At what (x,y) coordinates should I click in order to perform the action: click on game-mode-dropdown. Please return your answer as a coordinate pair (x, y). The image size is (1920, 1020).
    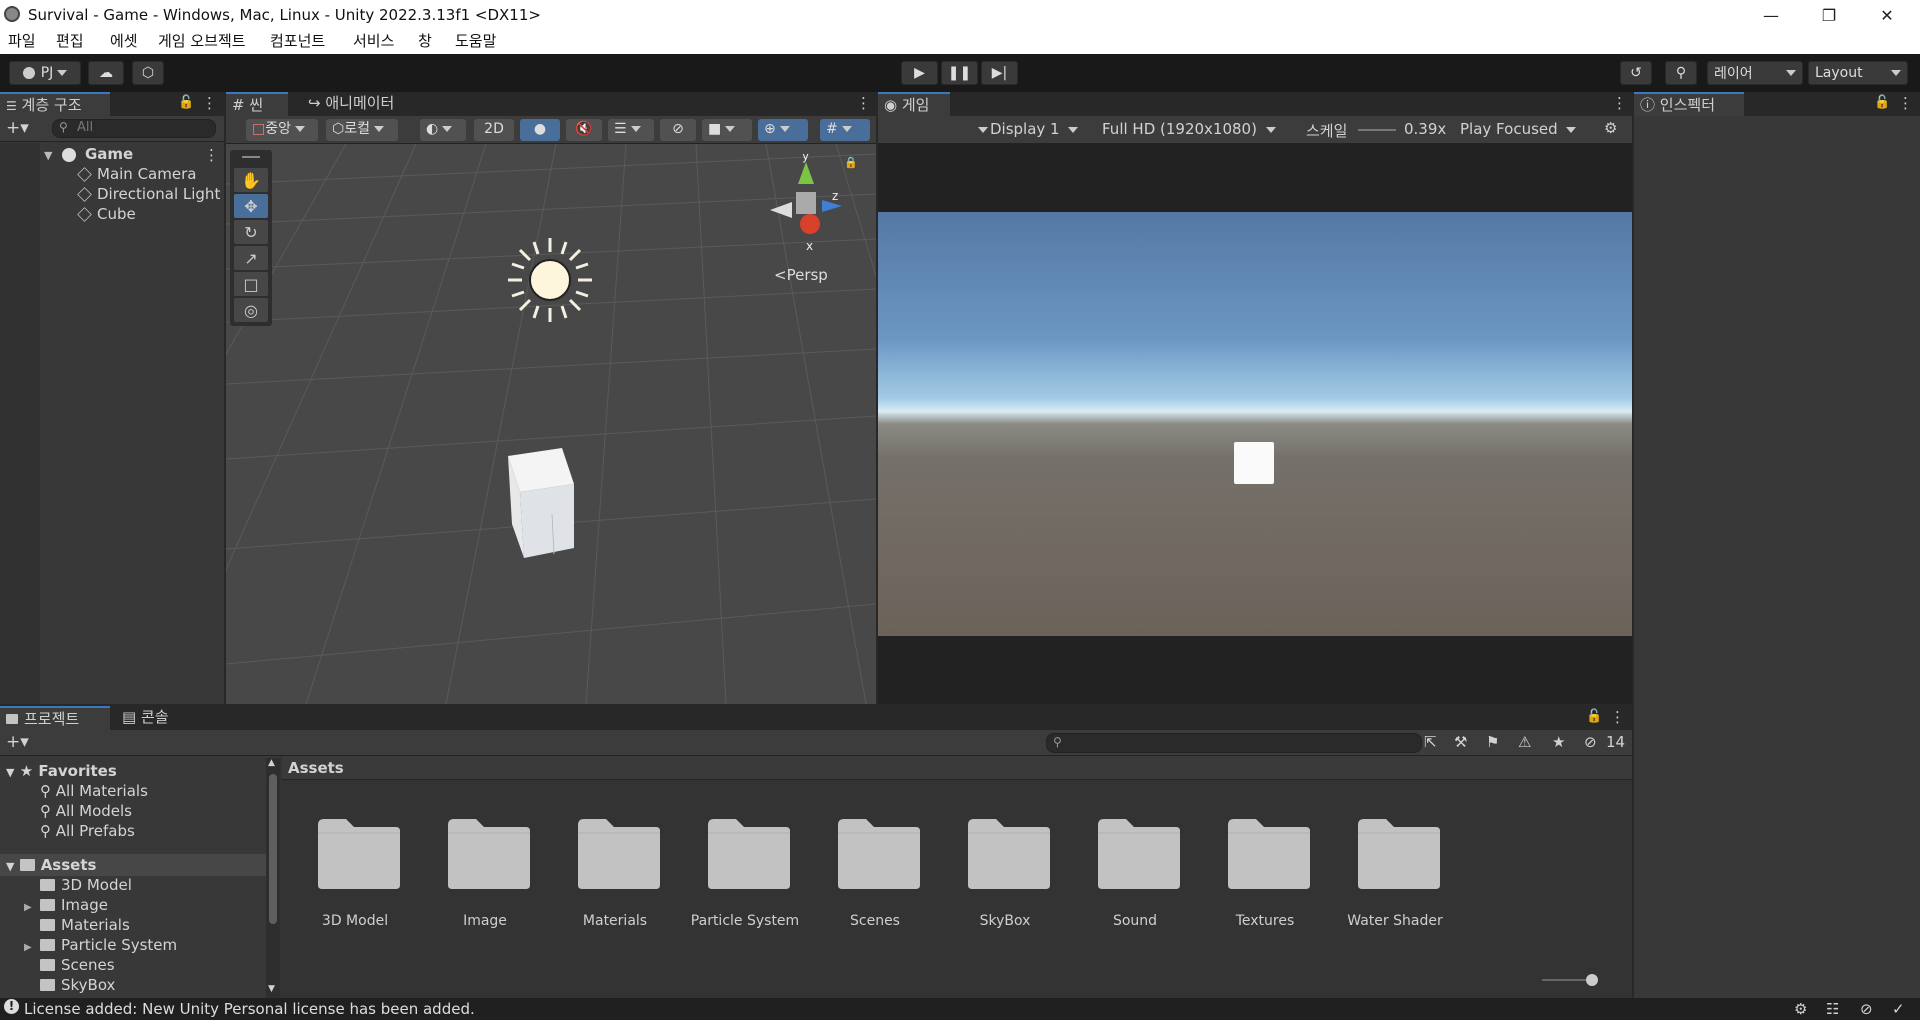
    Looking at the image, I should click on (981, 129).